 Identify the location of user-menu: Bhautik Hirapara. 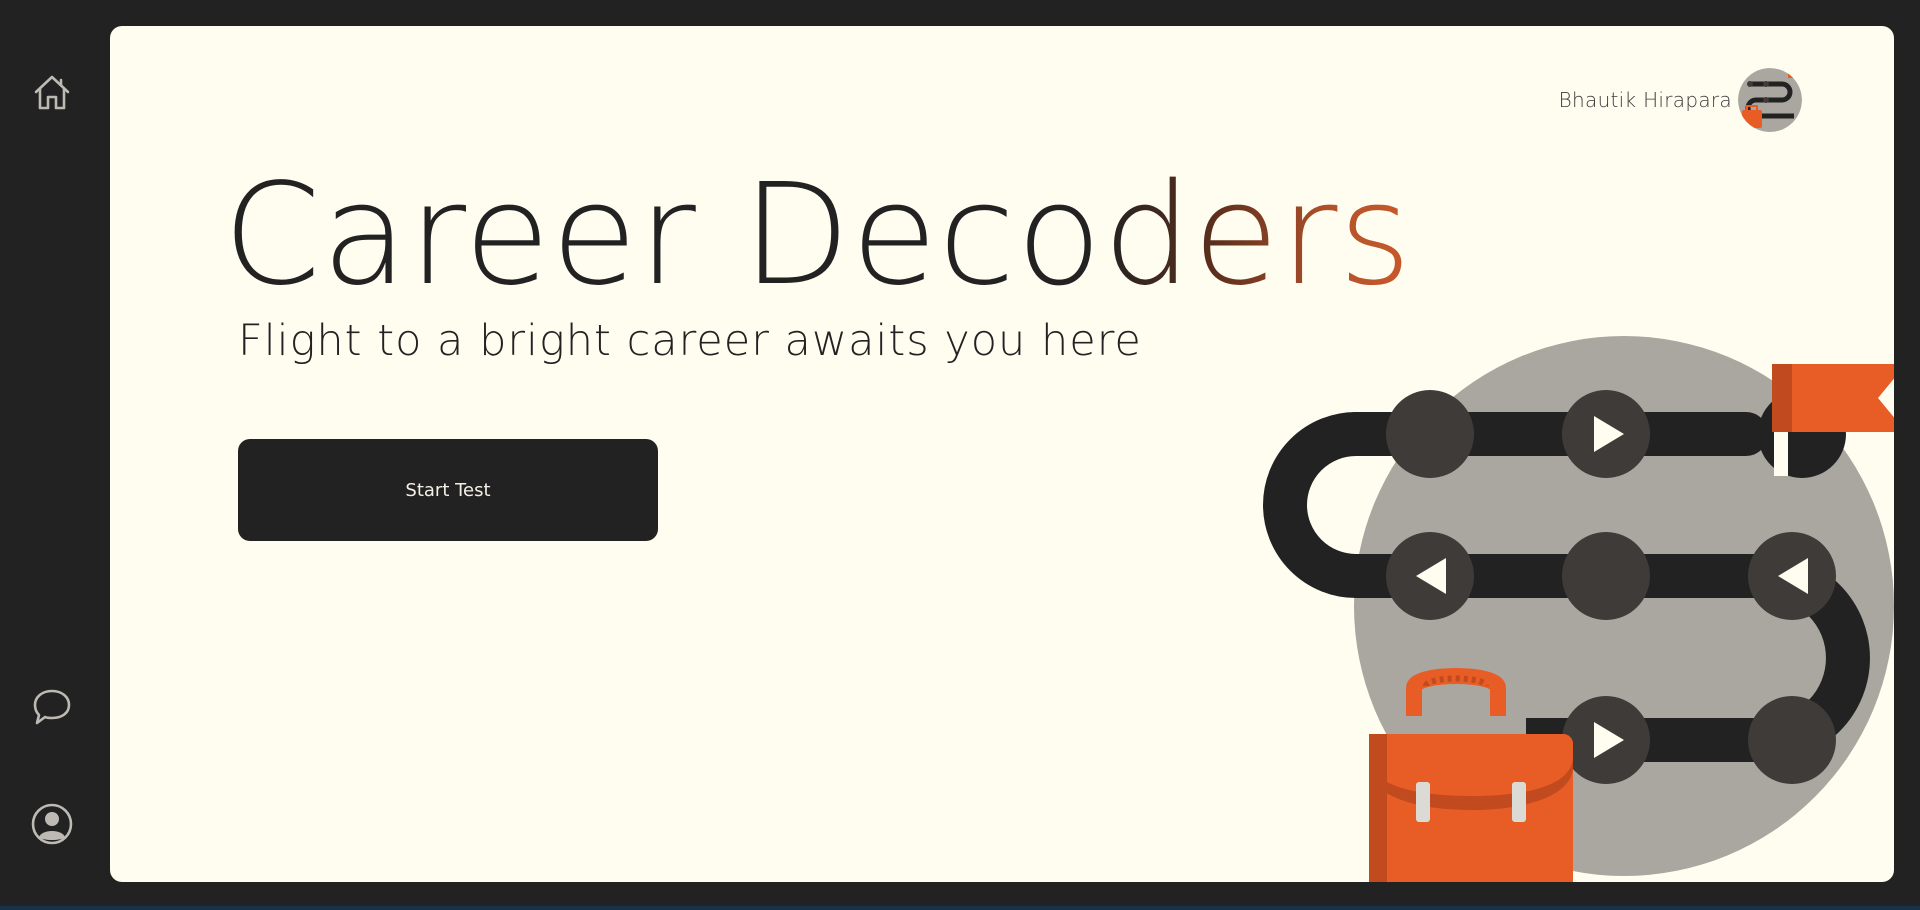
(1680, 100).